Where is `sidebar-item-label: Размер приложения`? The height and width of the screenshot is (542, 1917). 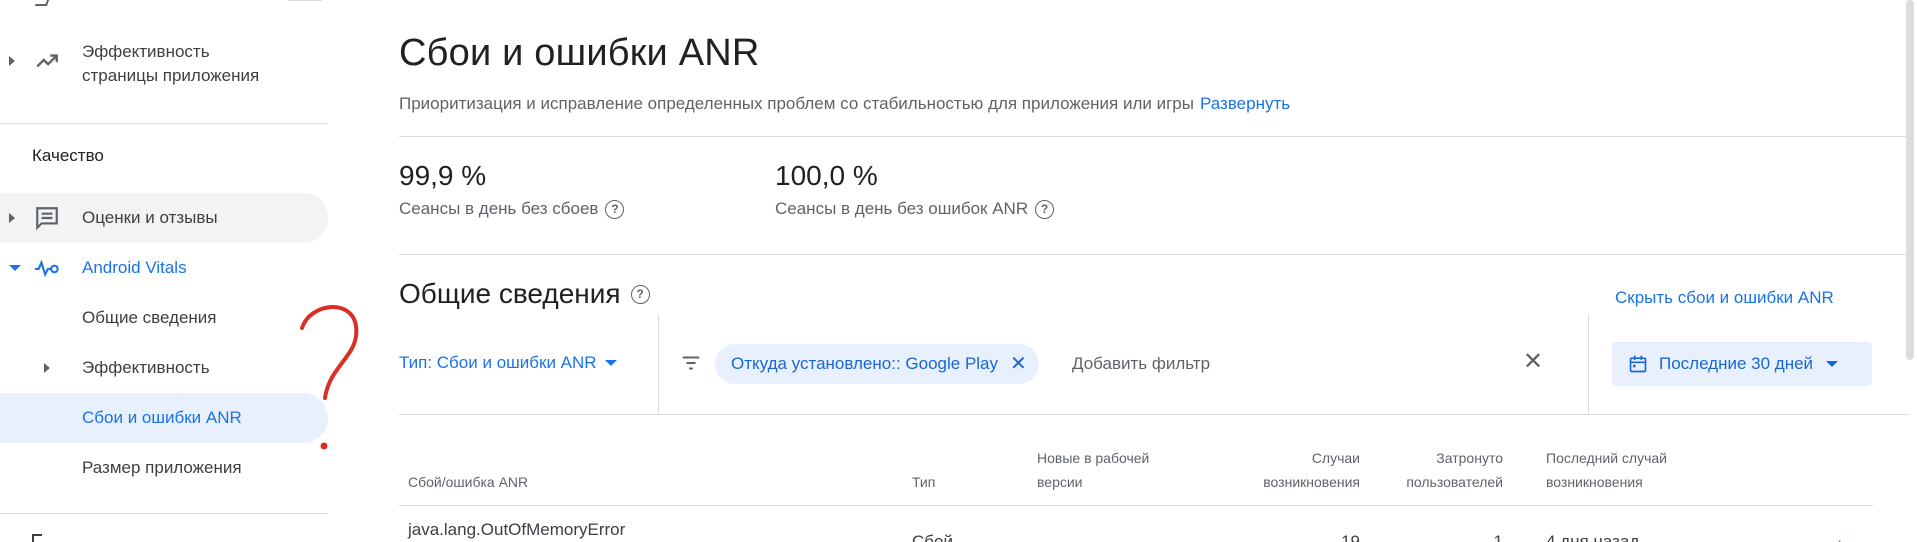
sidebar-item-label: Размер приложения is located at coordinates (162, 467).